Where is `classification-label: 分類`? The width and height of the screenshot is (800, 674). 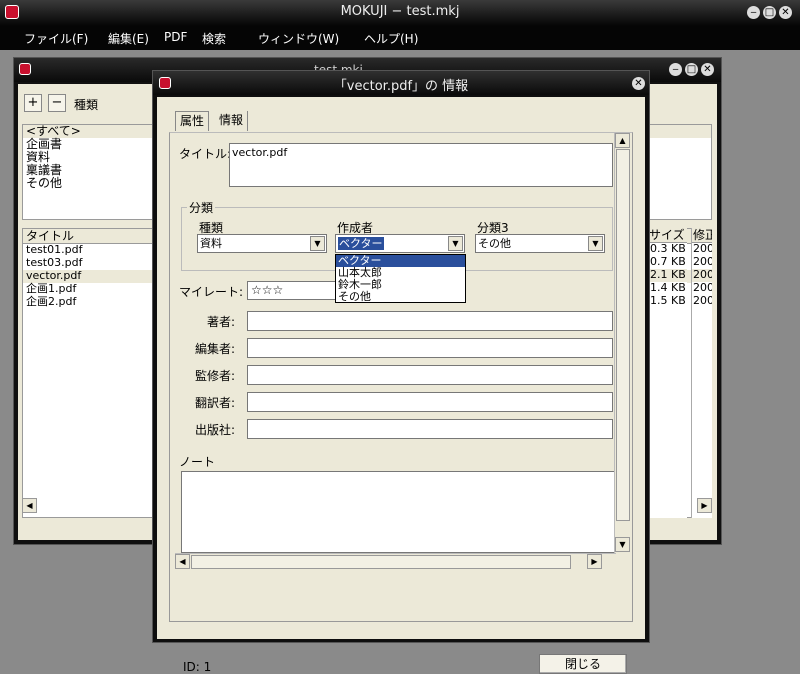 classification-label: 分類 is located at coordinates (201, 207).